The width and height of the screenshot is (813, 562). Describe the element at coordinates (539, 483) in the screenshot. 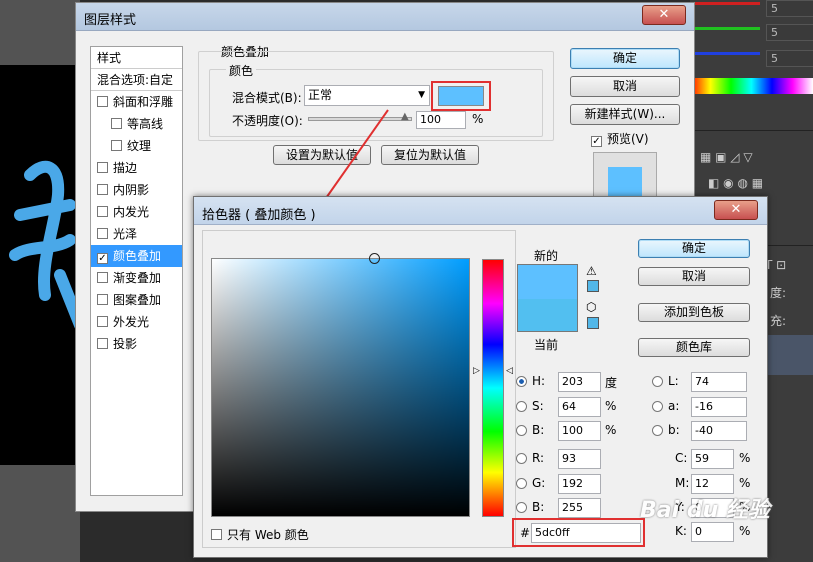

I see `g-label: G:` at that location.